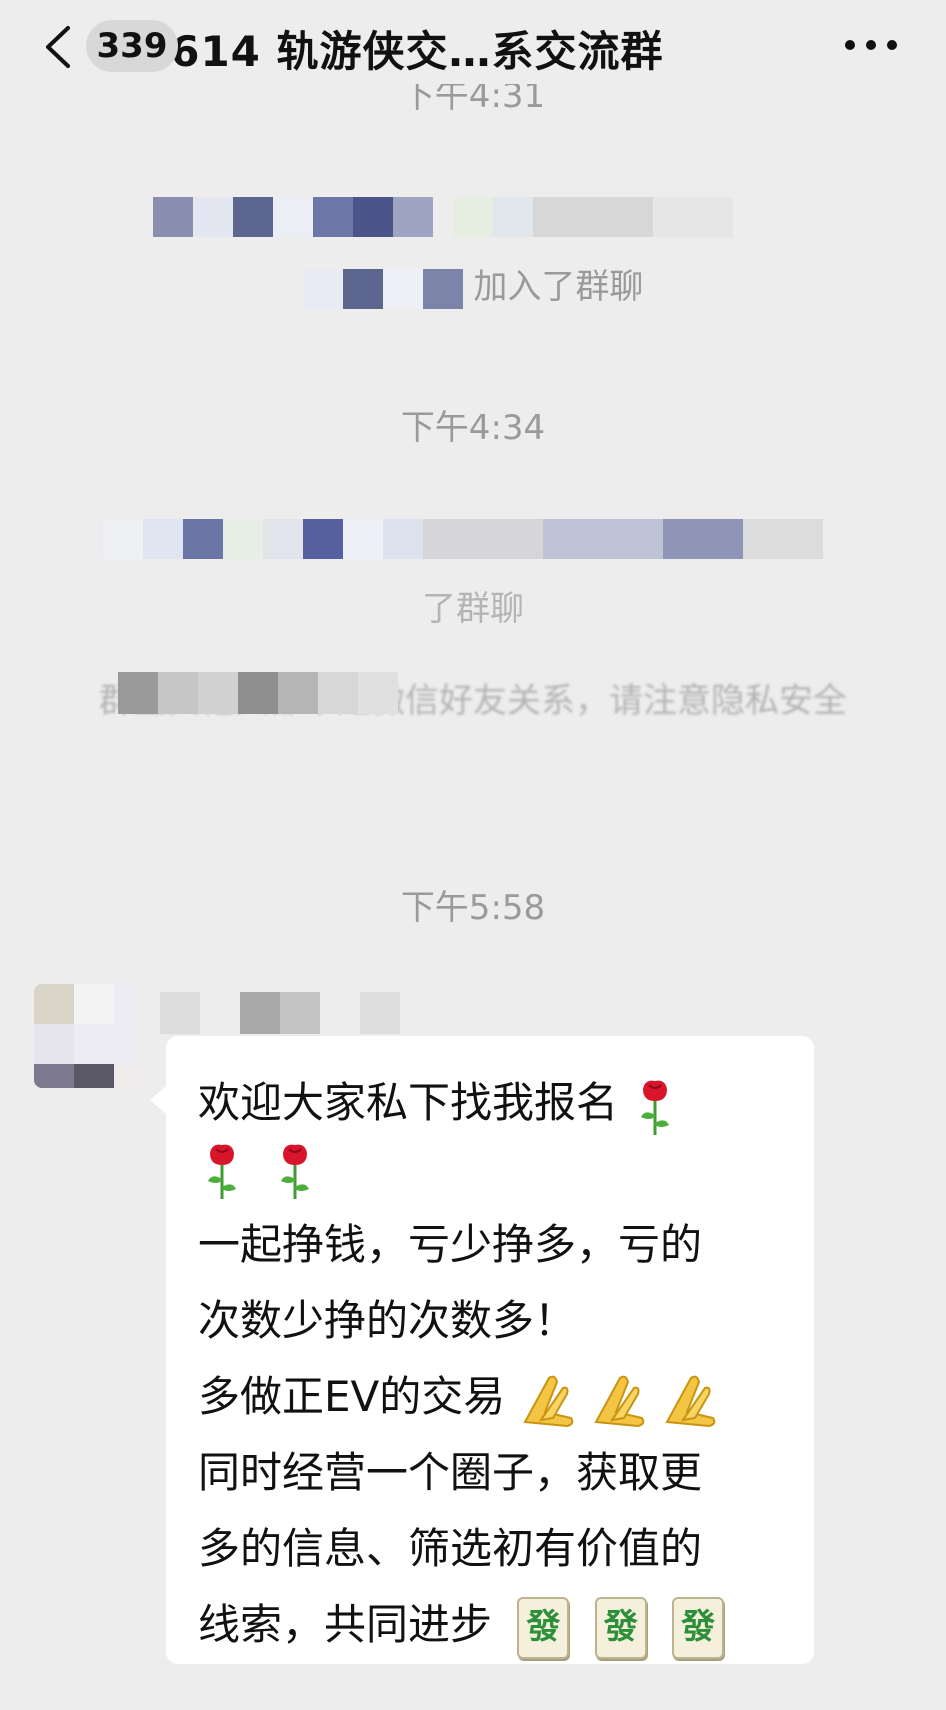 This screenshot has width=946, height=1710. Describe the element at coordinates (458, 1397) in the screenshot. I see `message-line: 多做正EV的交易` at that location.